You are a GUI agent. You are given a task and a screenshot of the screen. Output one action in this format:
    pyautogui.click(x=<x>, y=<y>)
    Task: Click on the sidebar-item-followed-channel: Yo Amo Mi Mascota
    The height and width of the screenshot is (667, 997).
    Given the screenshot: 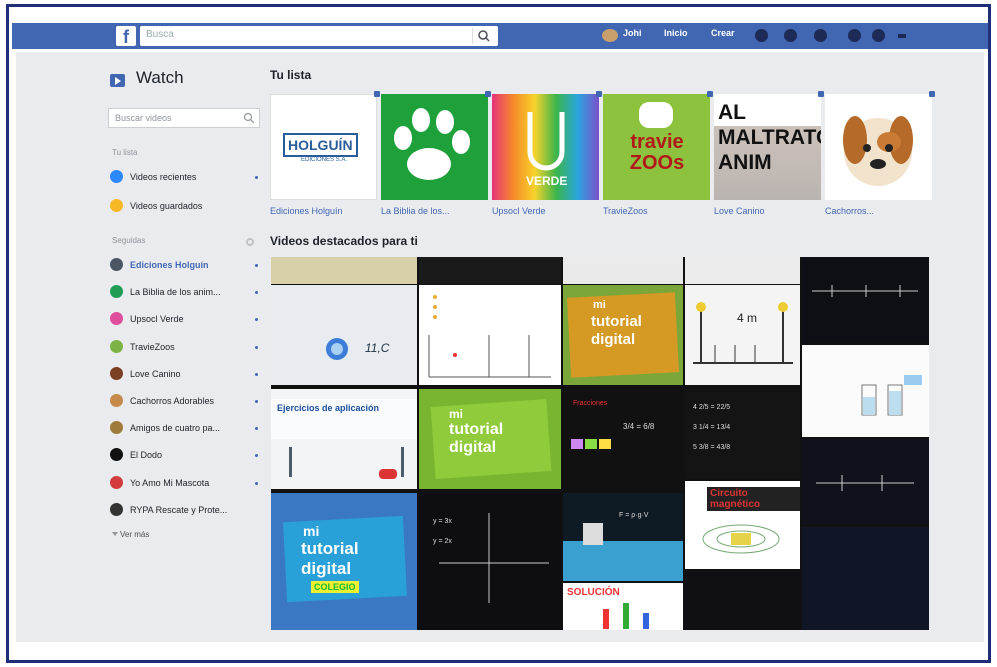 What is the action you would take?
    pyautogui.click(x=185, y=483)
    